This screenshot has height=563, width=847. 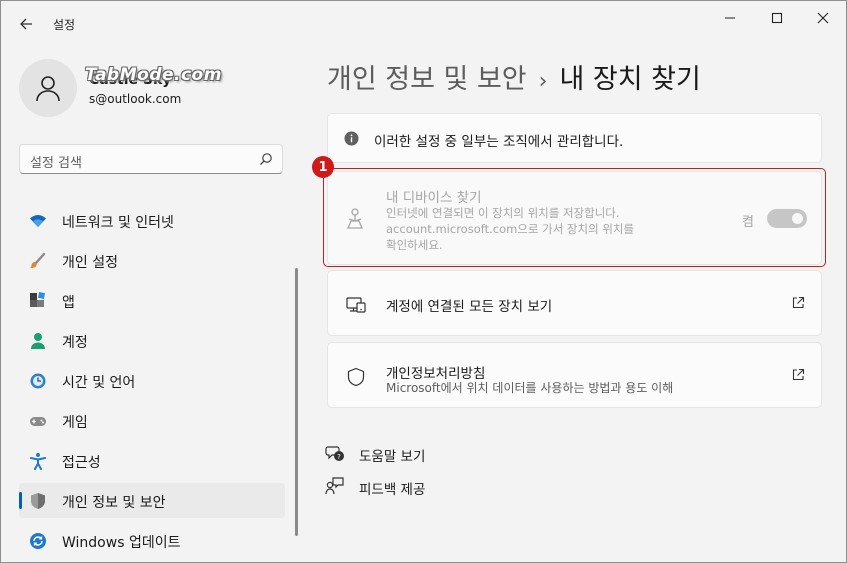 What do you see at coordinates (114, 503) in the screenshot?
I see `sidebar-item-label: 개인 정보 및 보안` at bounding box center [114, 503].